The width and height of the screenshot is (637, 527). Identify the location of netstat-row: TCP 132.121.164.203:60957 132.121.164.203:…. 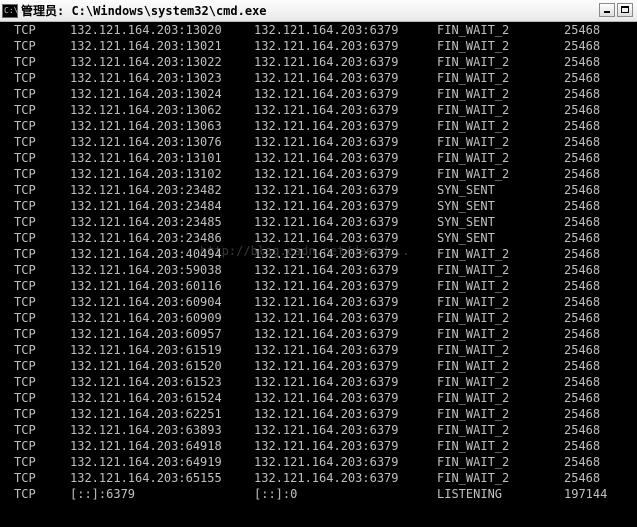
(318, 334).